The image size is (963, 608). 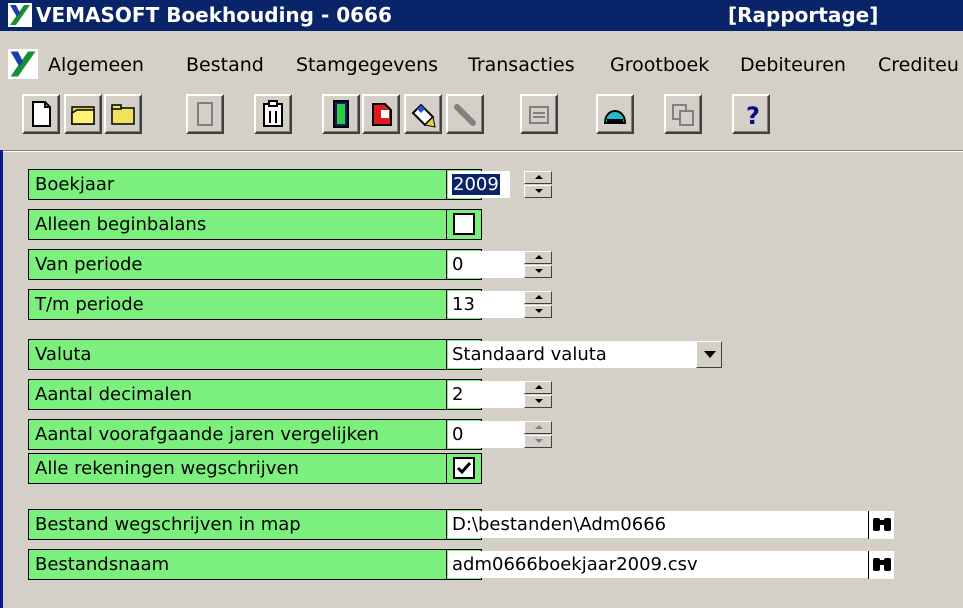 I want to click on alle-rekeningen-checkbox, so click(x=464, y=468).